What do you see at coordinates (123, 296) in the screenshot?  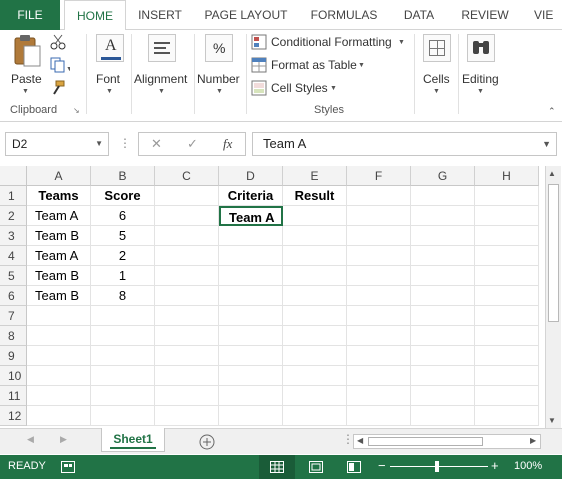 I see `cell-b6: 8` at bounding box center [123, 296].